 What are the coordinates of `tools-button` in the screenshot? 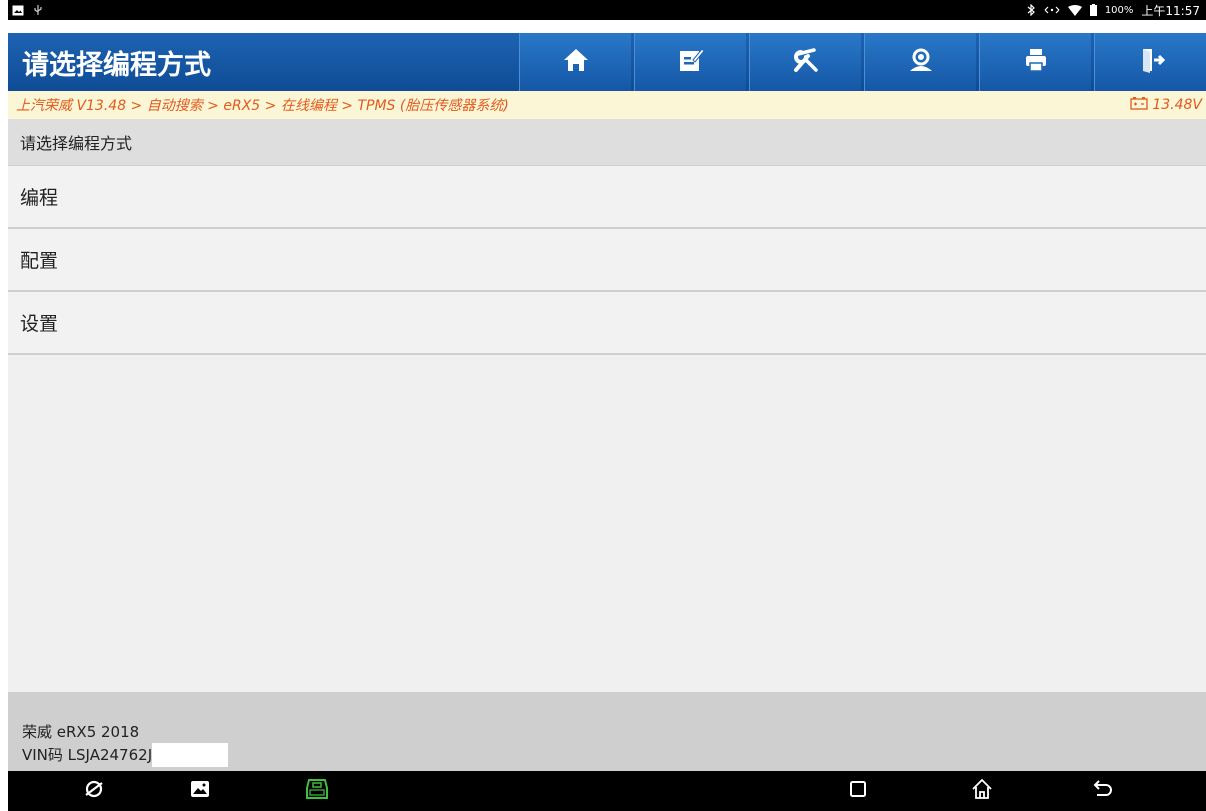 It's located at (805, 62).